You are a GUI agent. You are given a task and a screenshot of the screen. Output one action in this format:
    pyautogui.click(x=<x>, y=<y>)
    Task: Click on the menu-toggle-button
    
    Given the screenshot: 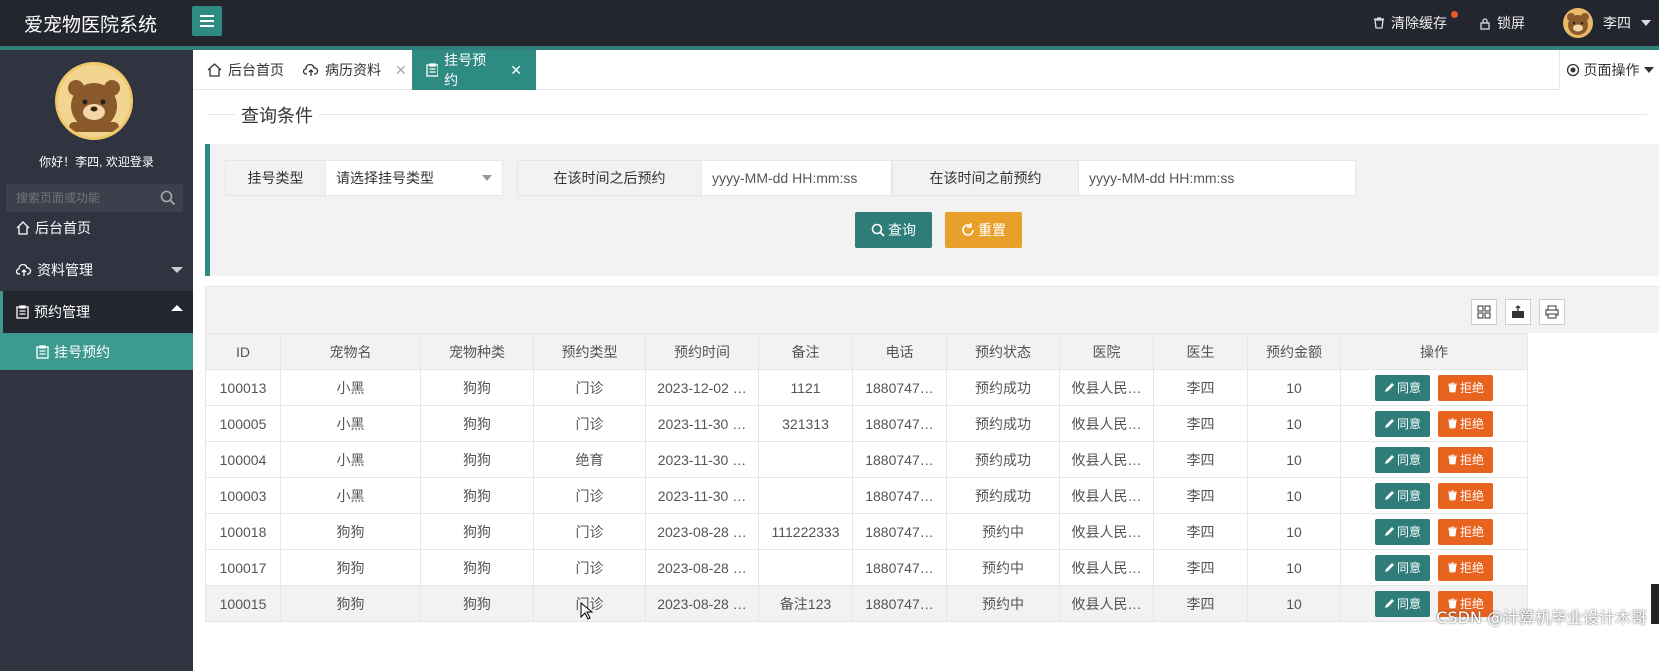 What is the action you would take?
    pyautogui.click(x=207, y=21)
    